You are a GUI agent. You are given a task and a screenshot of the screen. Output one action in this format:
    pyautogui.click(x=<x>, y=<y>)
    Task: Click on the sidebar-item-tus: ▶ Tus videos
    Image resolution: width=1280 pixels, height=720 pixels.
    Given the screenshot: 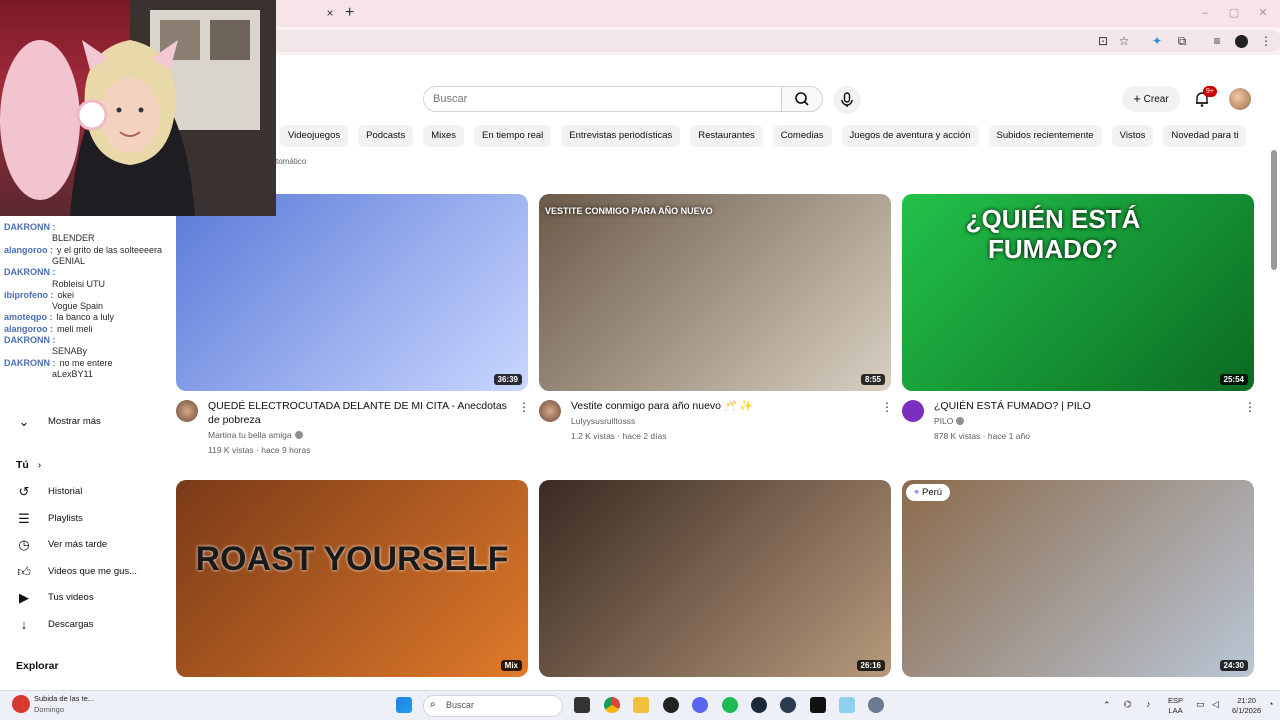 What is the action you would take?
    pyautogui.click(x=85, y=598)
    